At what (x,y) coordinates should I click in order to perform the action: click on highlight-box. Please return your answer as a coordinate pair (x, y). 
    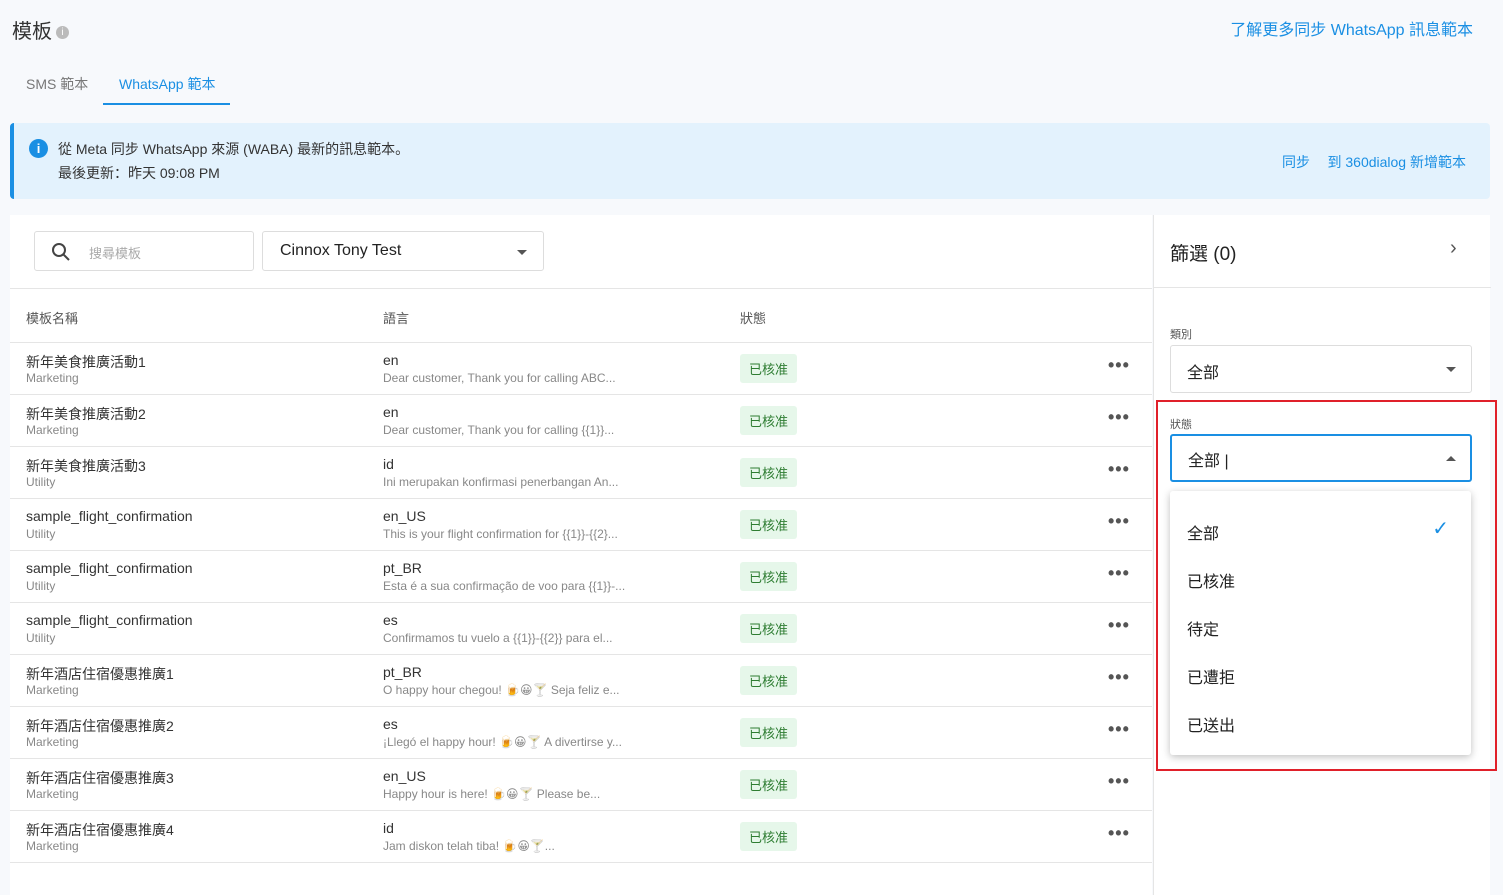
    Looking at the image, I should click on (1326, 585).